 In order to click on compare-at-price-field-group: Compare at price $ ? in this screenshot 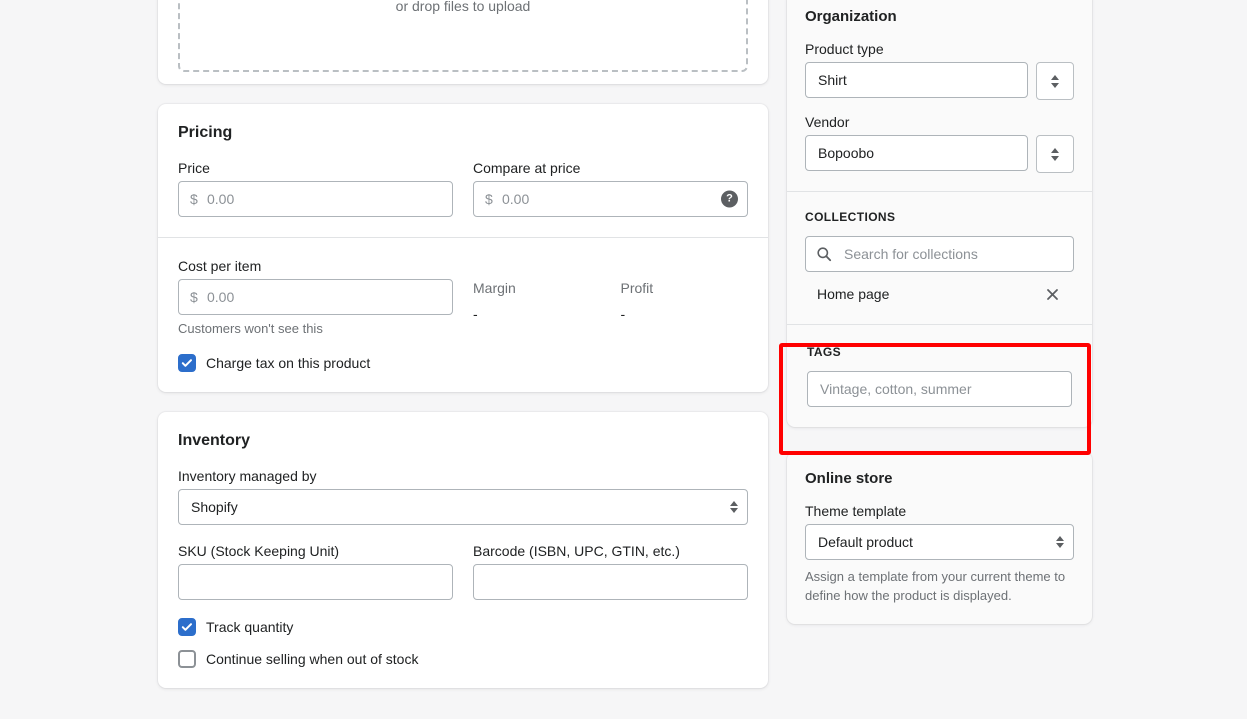, I will do `click(610, 188)`.